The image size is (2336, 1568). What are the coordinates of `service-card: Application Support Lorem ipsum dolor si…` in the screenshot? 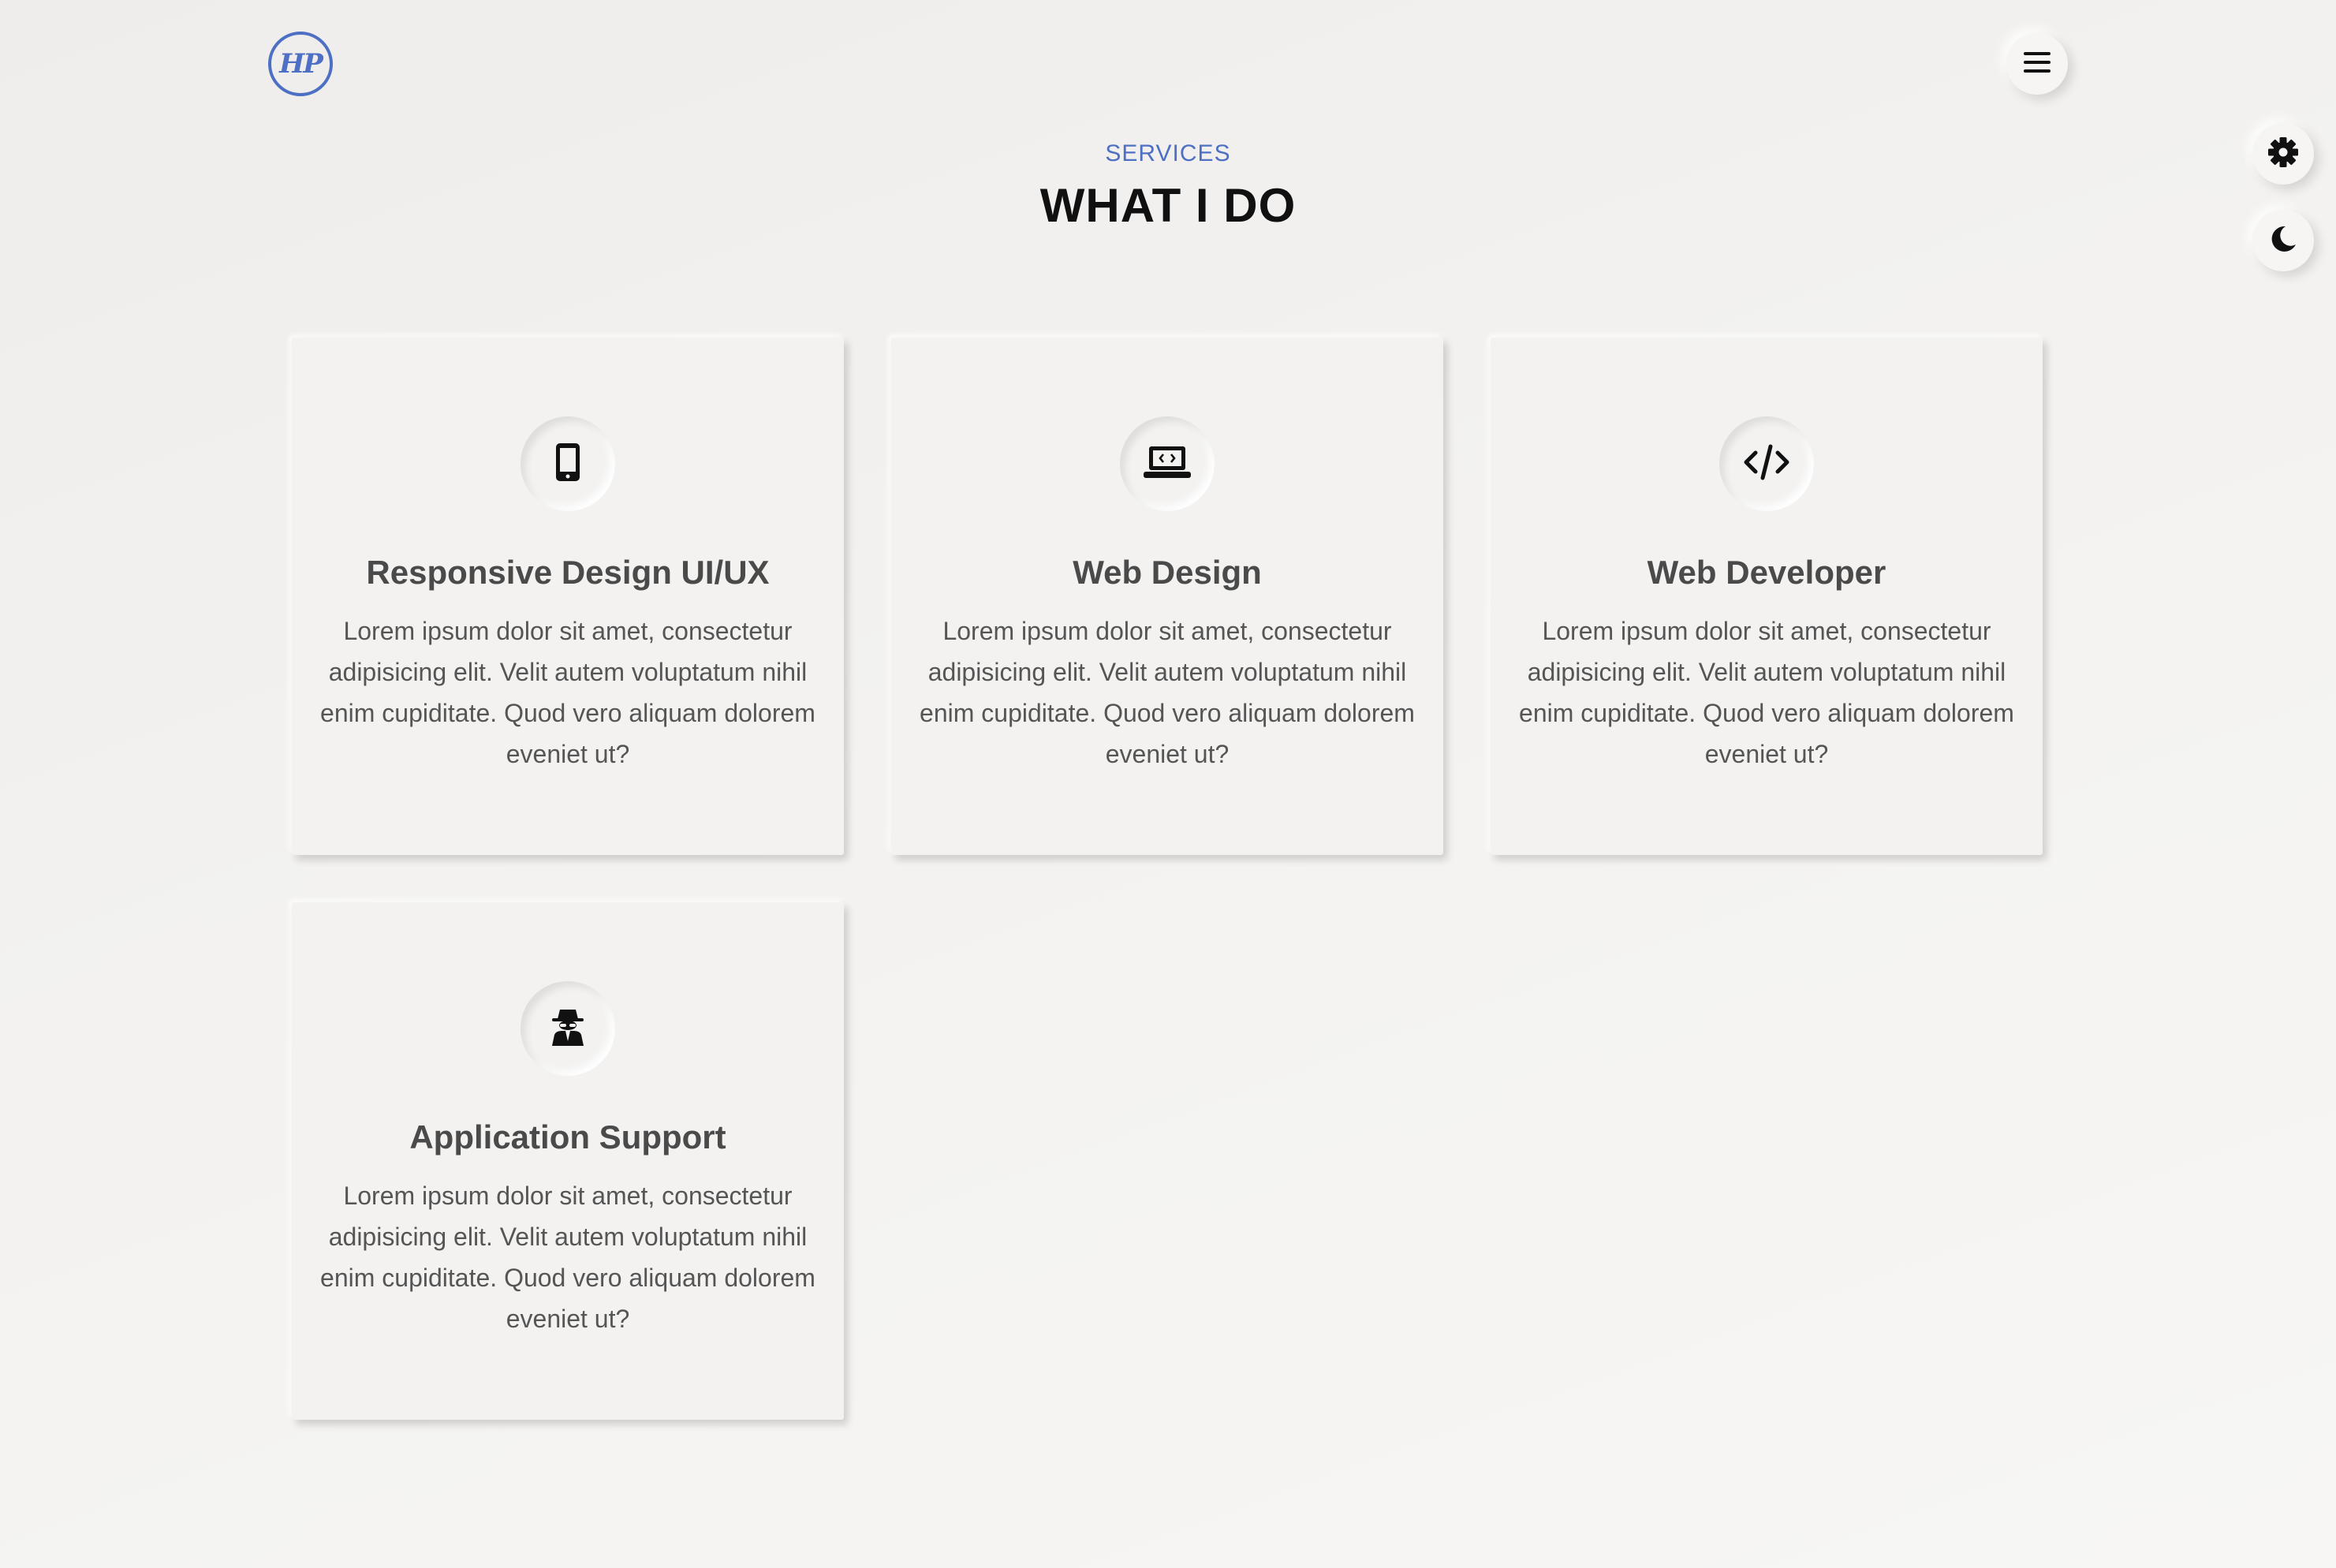 It's located at (568, 1161).